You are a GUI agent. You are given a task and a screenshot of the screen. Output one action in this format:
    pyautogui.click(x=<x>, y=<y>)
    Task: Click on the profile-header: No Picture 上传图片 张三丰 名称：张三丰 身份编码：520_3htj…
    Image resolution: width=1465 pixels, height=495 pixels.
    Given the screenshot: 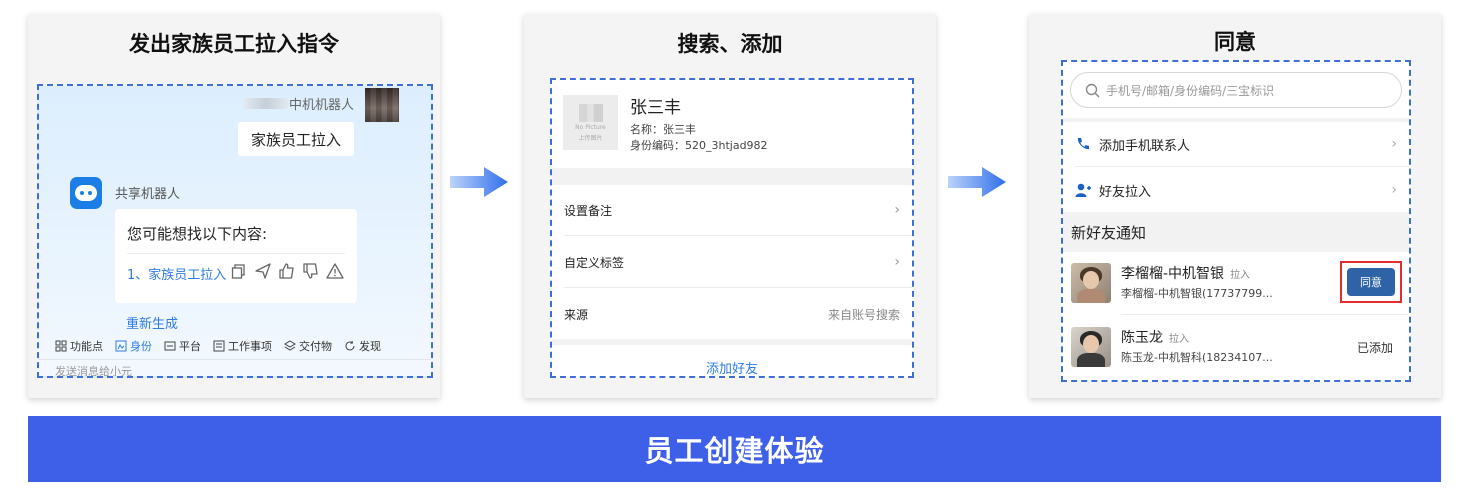 What is the action you would take?
    pyautogui.click(x=732, y=124)
    